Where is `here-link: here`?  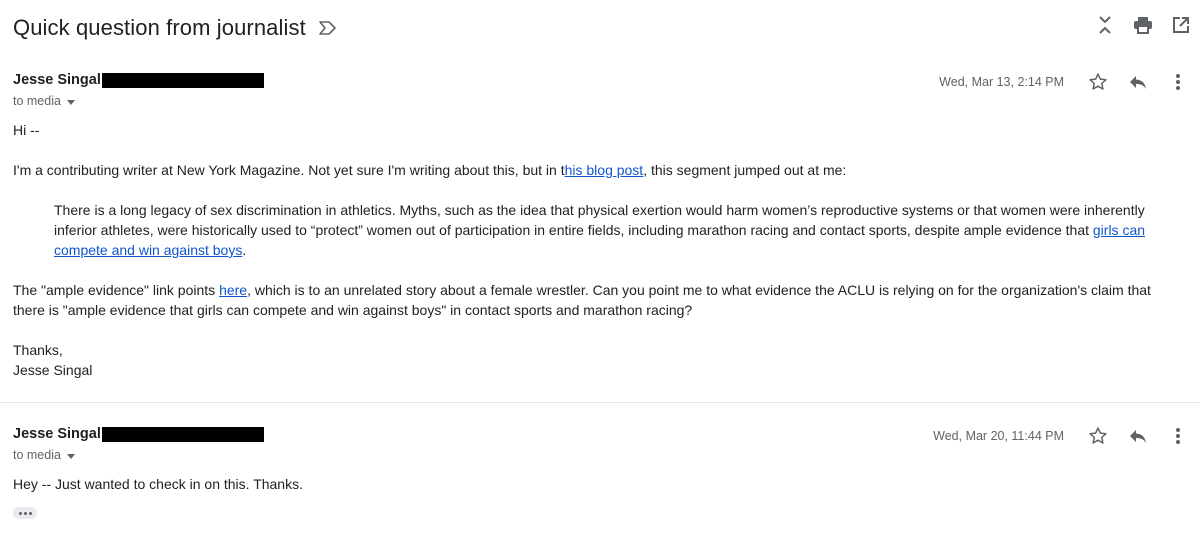 here-link: here is located at coordinates (233, 290).